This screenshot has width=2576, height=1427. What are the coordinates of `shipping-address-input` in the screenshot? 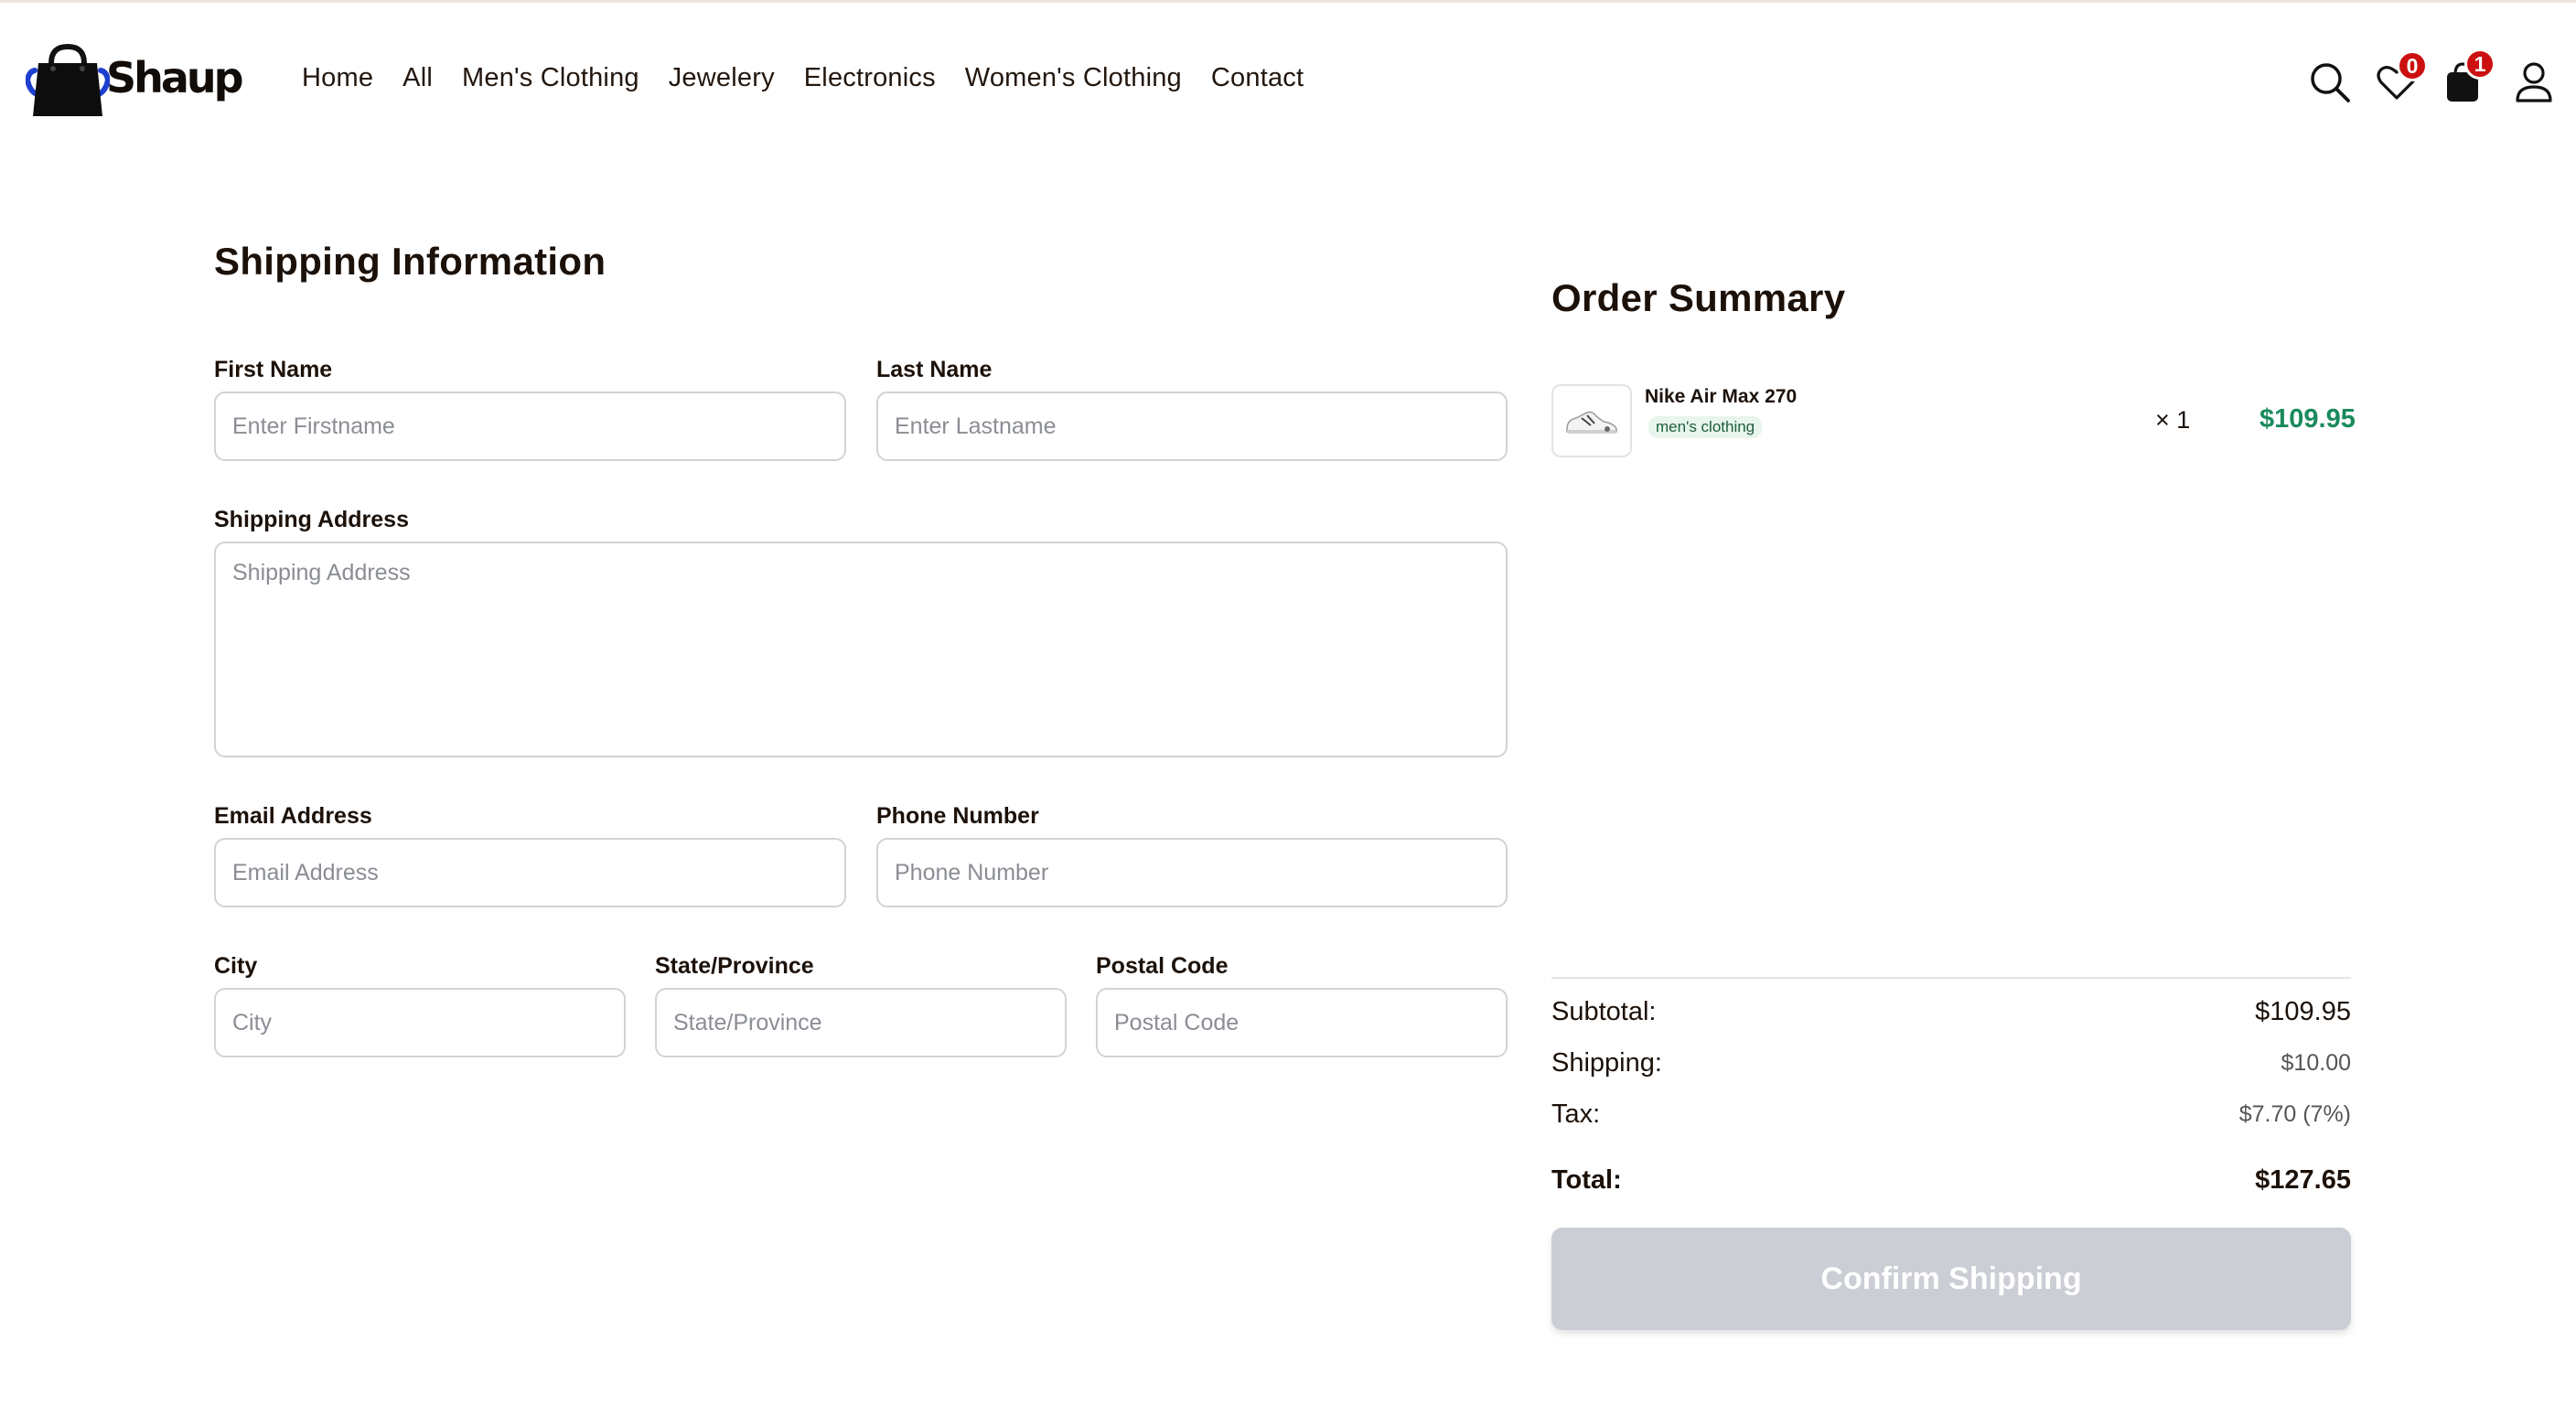 It's located at (861, 649).